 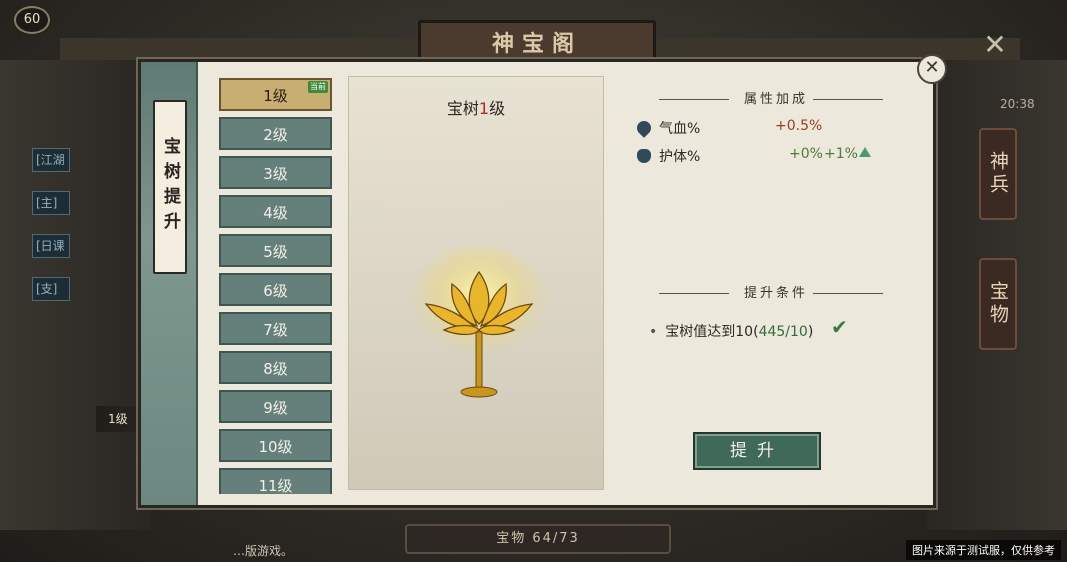 I want to click on attribute-row-hp: 气血% +0.5%, so click(x=776, y=130).